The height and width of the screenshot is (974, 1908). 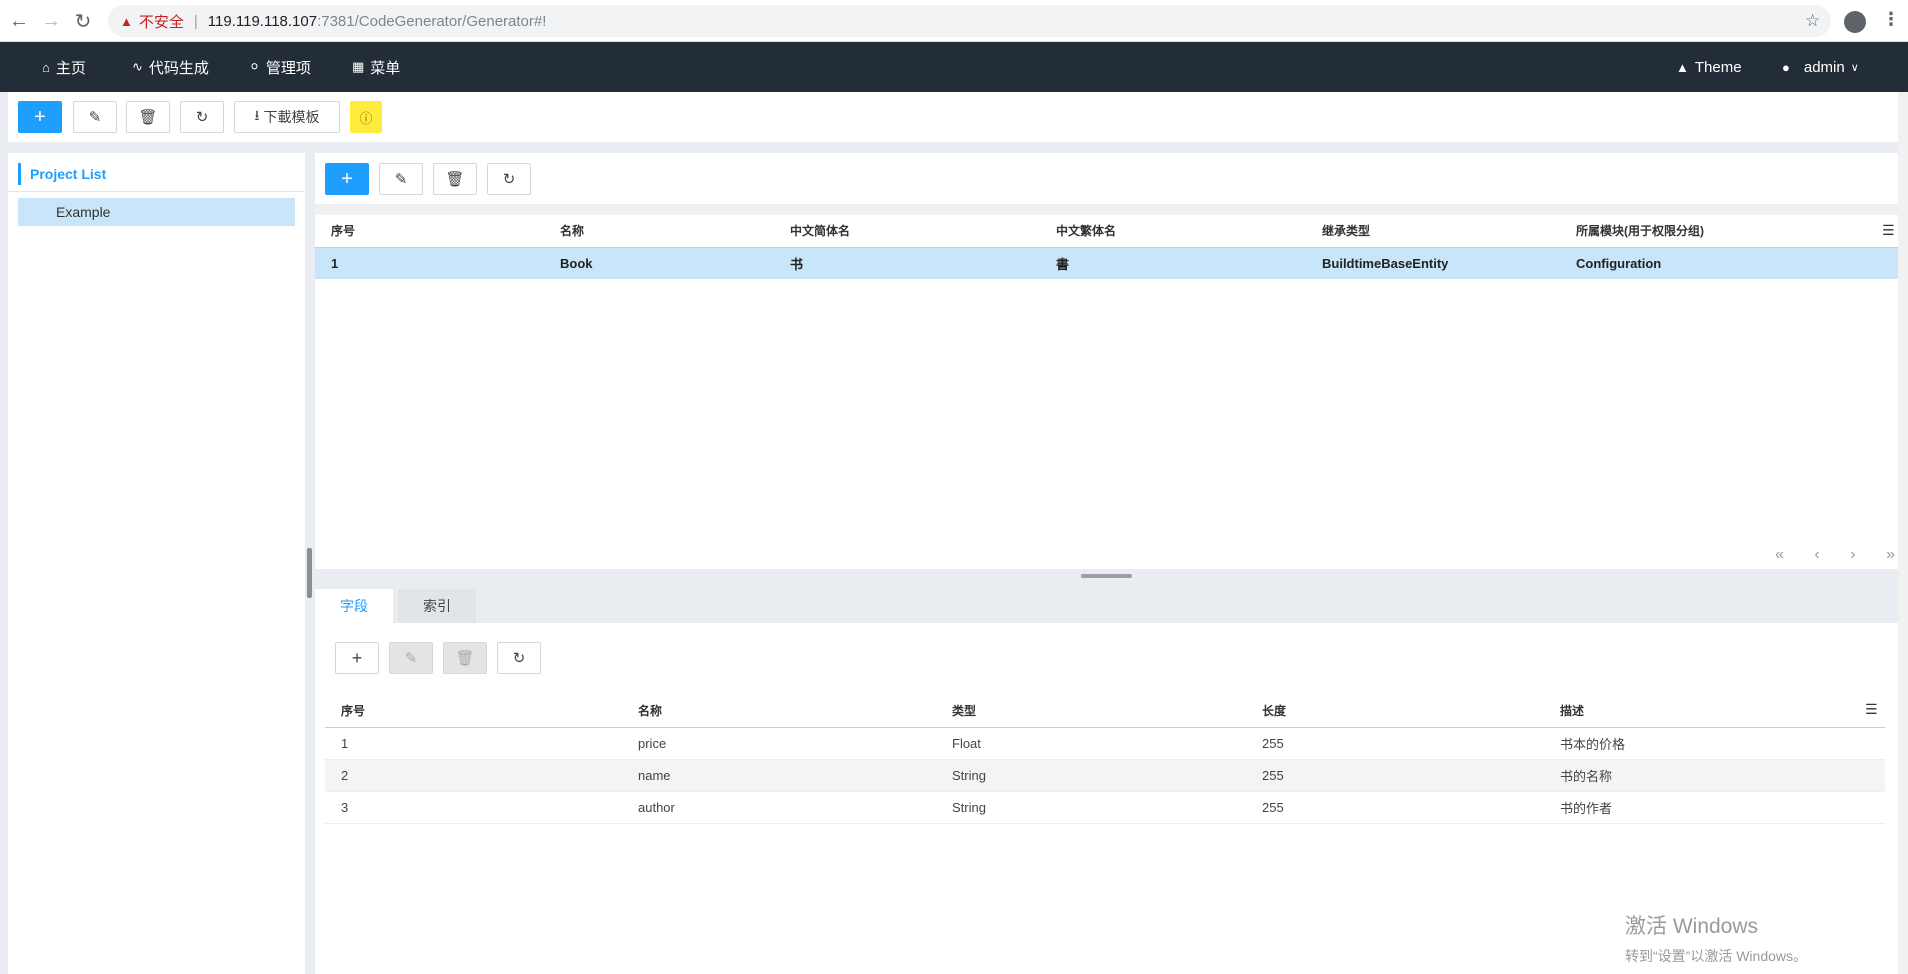 I want to click on column-header: 长度, so click(x=1395, y=711).